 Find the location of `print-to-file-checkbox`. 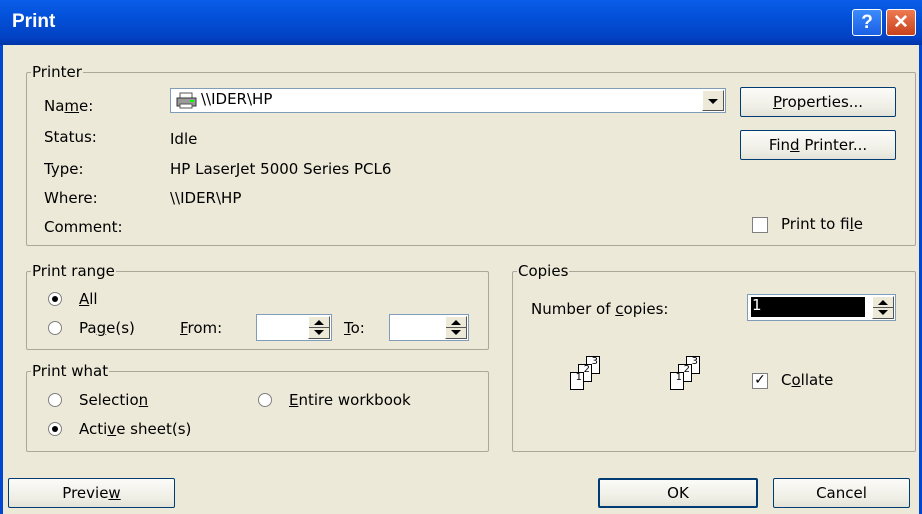

print-to-file-checkbox is located at coordinates (760, 225).